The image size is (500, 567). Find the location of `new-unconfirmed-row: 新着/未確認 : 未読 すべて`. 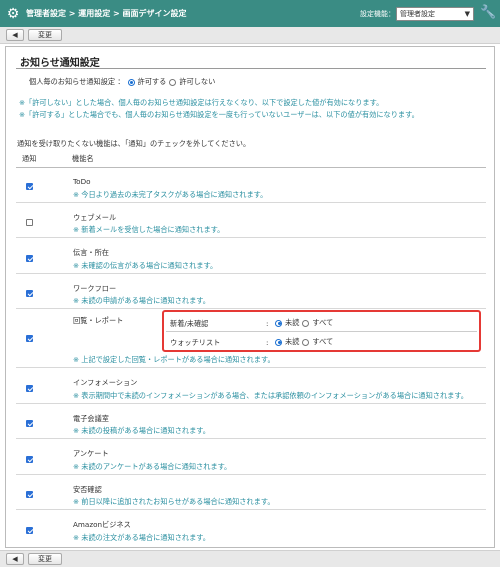

new-unconfirmed-row: 新着/未確認 : 未読 すべて is located at coordinates (321, 322).